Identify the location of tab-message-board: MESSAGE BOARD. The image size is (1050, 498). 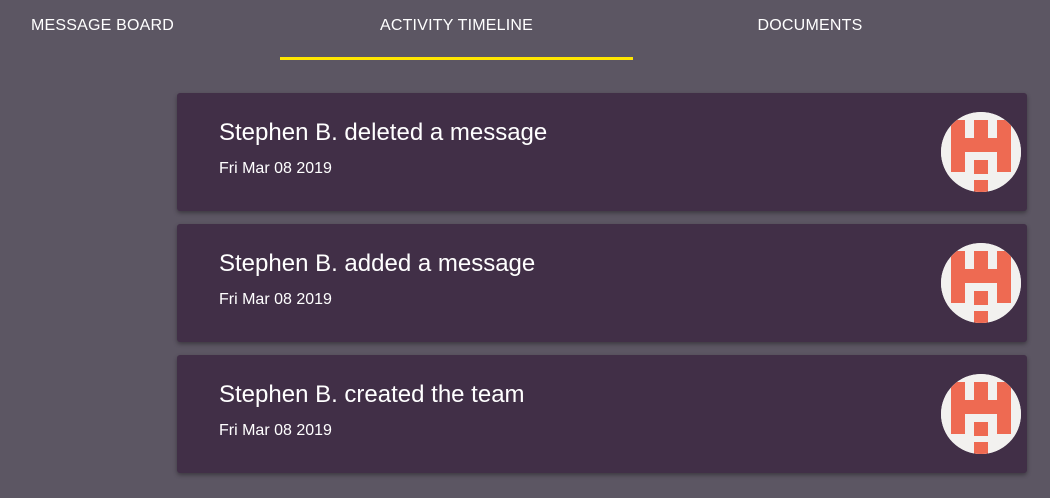
(102, 30).